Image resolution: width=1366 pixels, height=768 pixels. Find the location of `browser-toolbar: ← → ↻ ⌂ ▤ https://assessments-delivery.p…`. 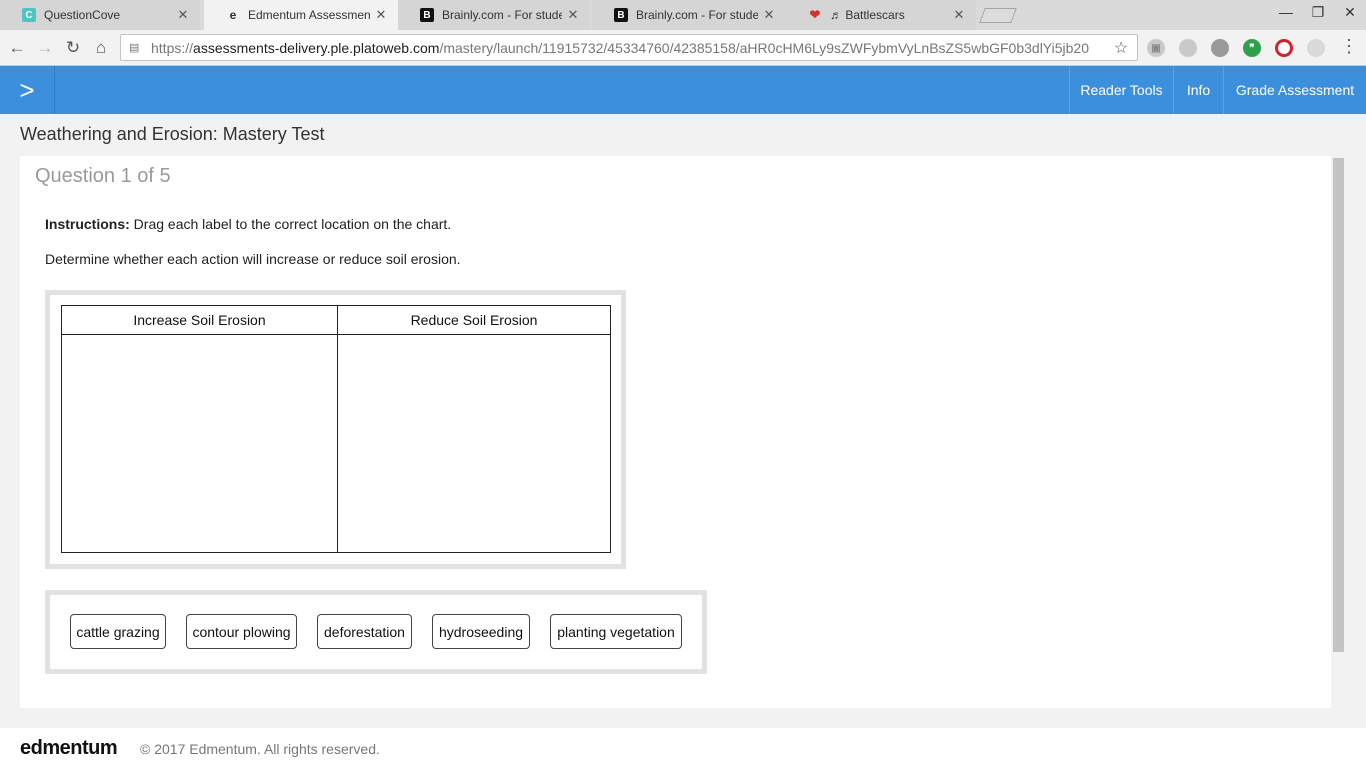

browser-toolbar: ← → ↻ ⌂ ▤ https://assessments-delivery.p… is located at coordinates (683, 48).